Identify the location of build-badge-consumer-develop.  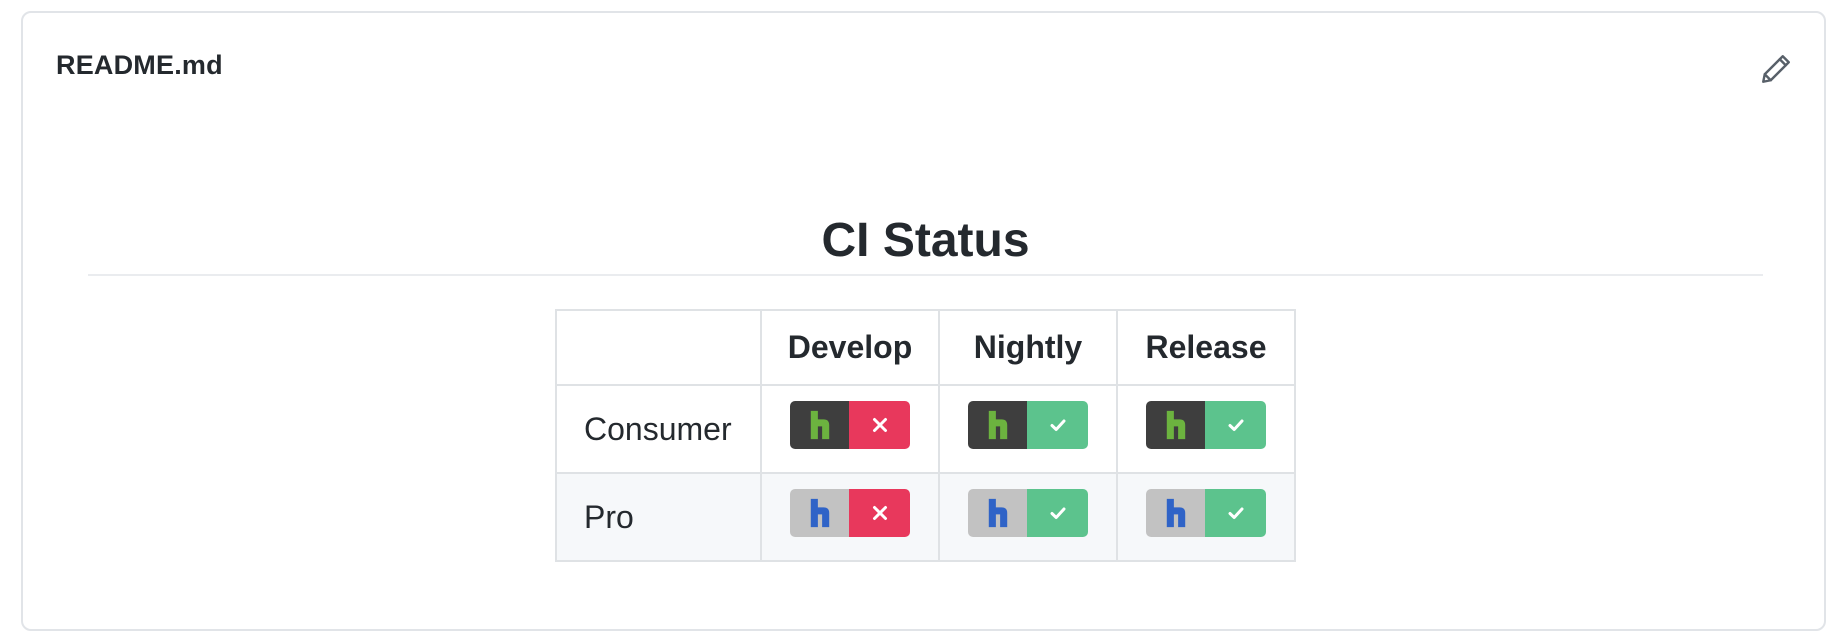
(850, 424).